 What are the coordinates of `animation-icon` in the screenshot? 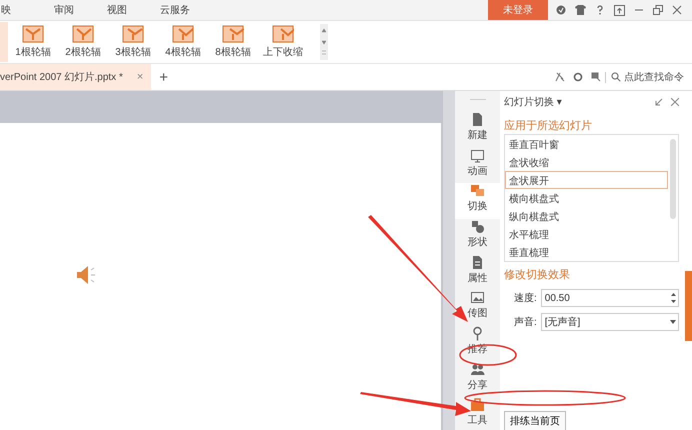 It's located at (477, 155).